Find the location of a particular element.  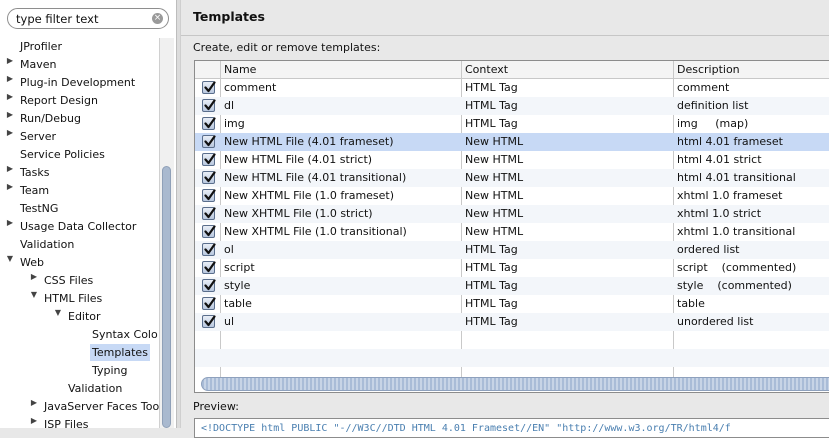

tree-item: Usage Data Collector is located at coordinates (78, 226).